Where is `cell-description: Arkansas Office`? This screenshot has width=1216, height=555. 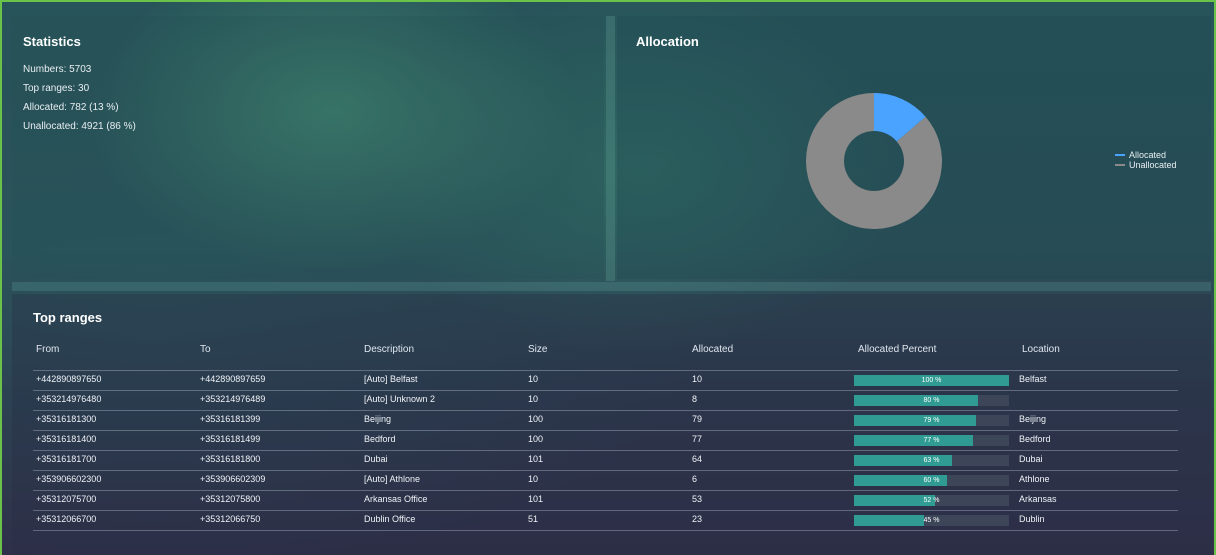
cell-description: Arkansas Office is located at coordinates (396, 499).